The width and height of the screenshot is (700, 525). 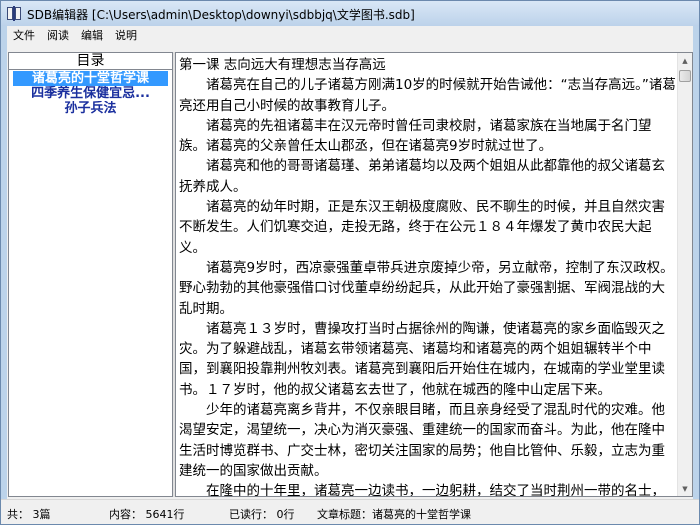 I want to click on article-paragraph: 诸葛亮和他的哥哥诸葛瑾、弟弟诸葛均以及两个姐姐从此都靠他的叔父诸葛玄抚养成人。, so click(x=422, y=176).